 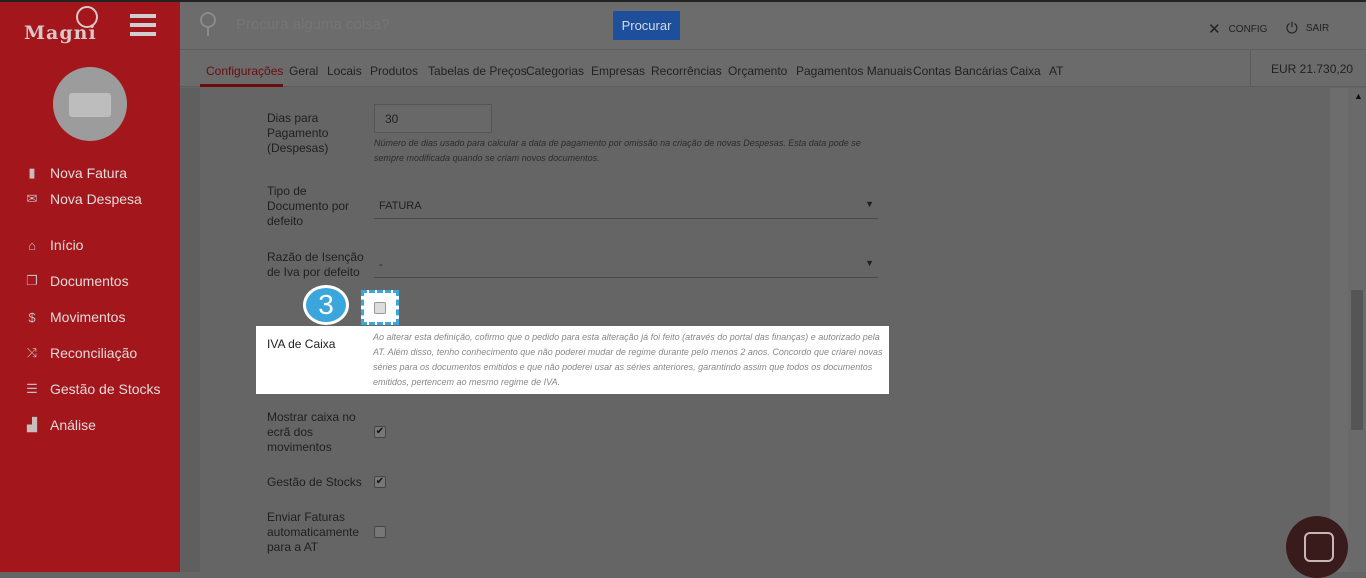 I want to click on gestao-stocks-checkbox: ✔, so click(x=380, y=482).